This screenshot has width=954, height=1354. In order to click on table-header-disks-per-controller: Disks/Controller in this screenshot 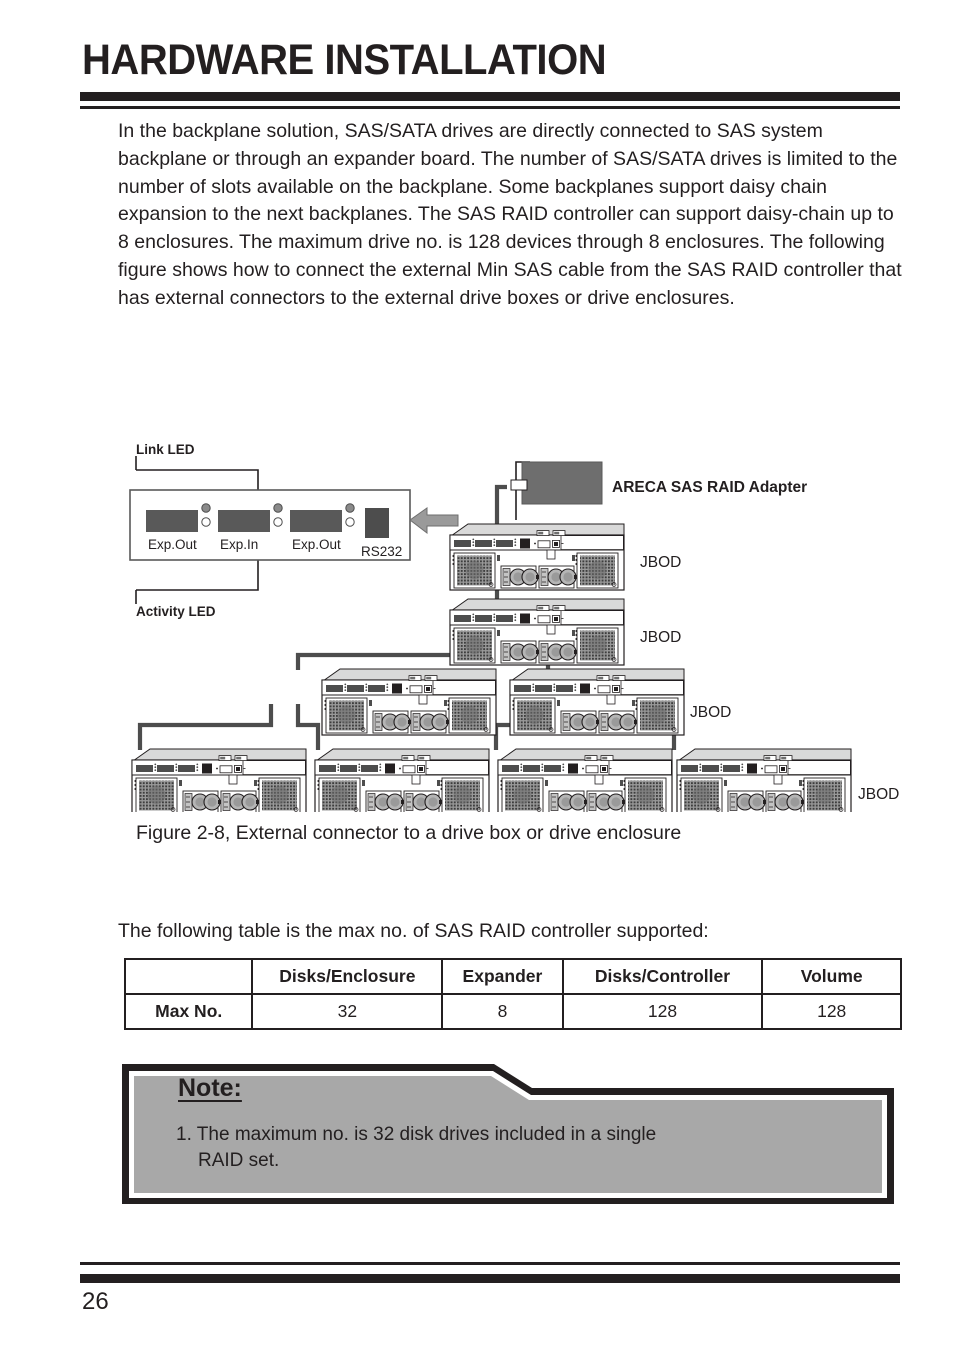, I will do `click(662, 976)`.